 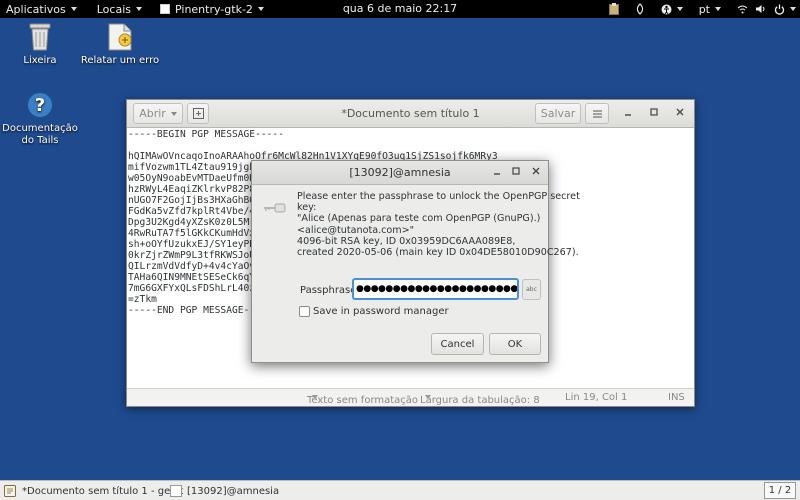 What do you see at coordinates (596, 397) in the screenshot?
I see `cursor-position: Lin 19, Col 1` at bounding box center [596, 397].